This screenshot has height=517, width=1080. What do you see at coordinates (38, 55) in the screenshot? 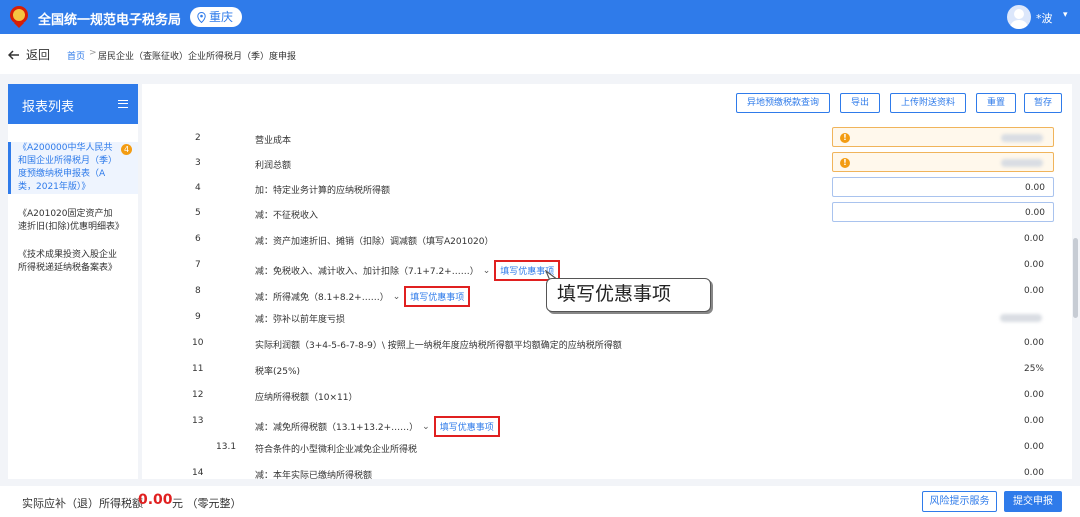
I see `back-label: 返回` at bounding box center [38, 55].